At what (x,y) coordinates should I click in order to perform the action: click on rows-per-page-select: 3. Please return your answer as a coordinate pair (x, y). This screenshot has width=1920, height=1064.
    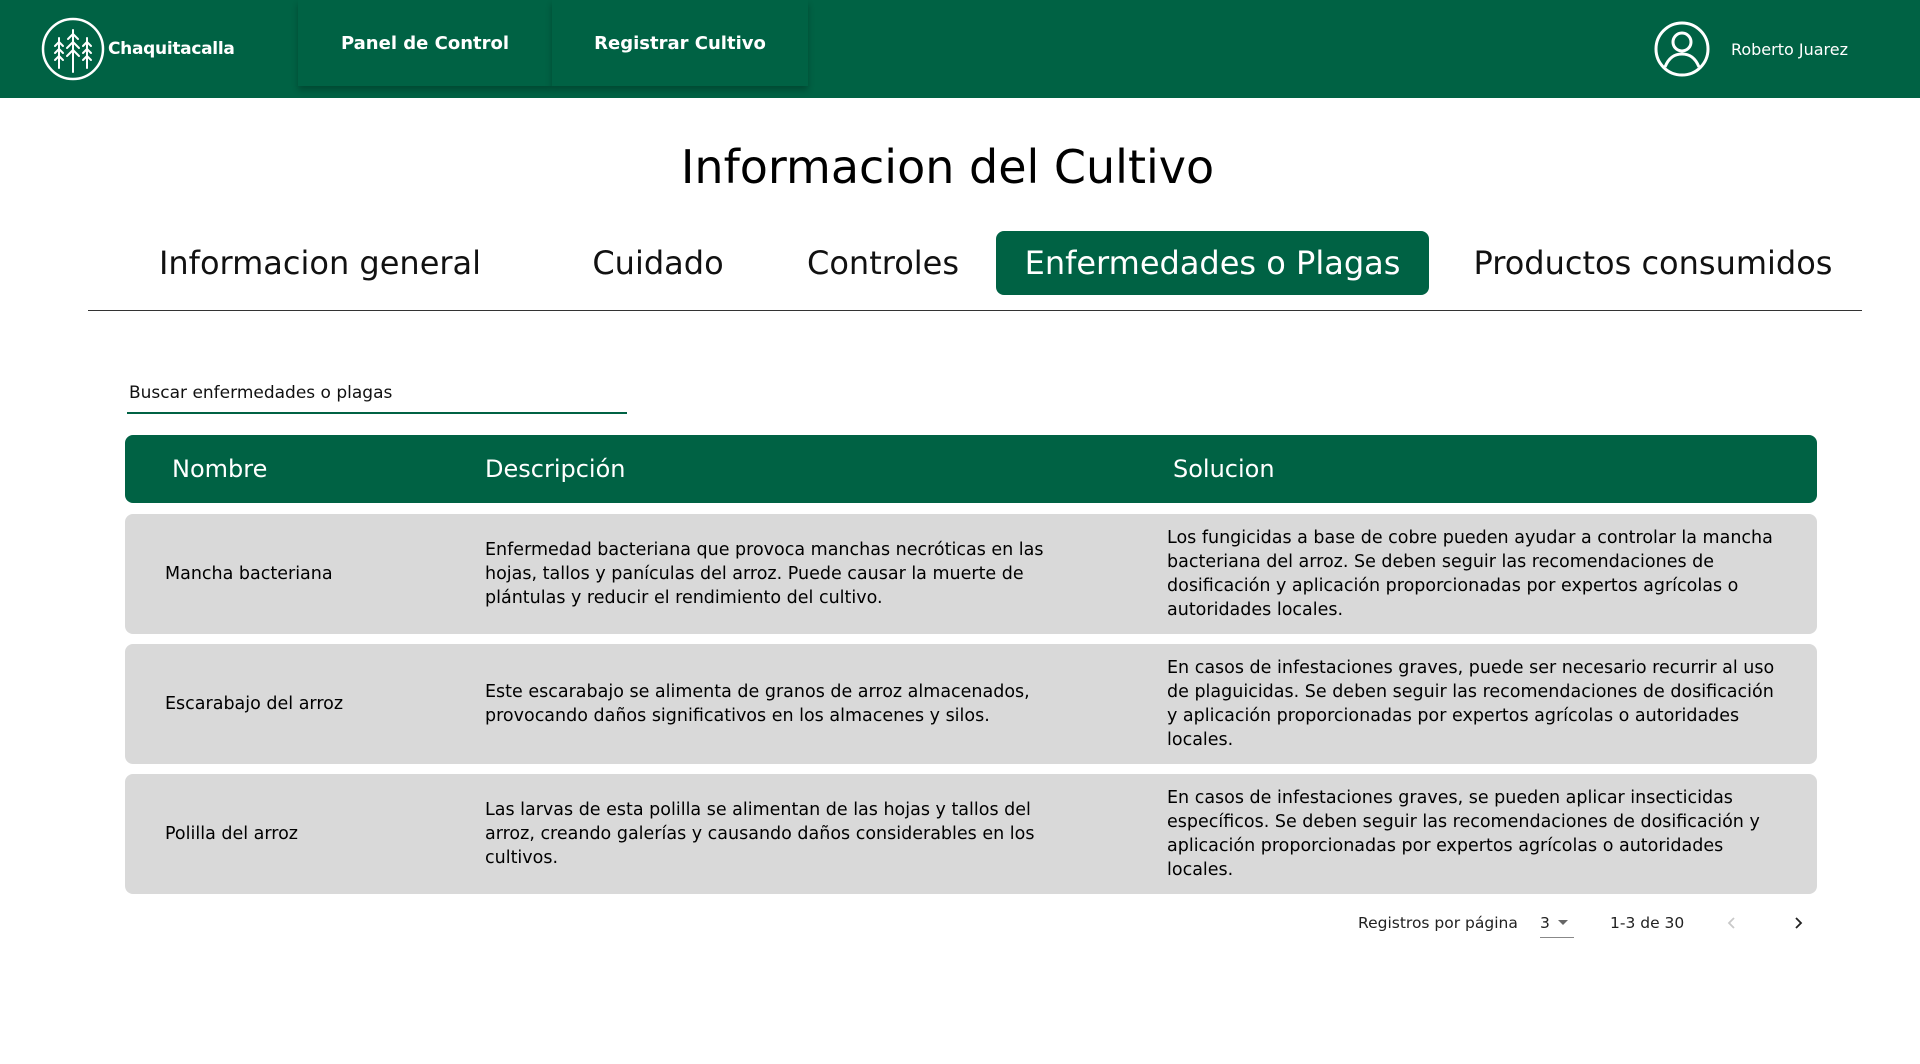
    Looking at the image, I should click on (1557, 923).